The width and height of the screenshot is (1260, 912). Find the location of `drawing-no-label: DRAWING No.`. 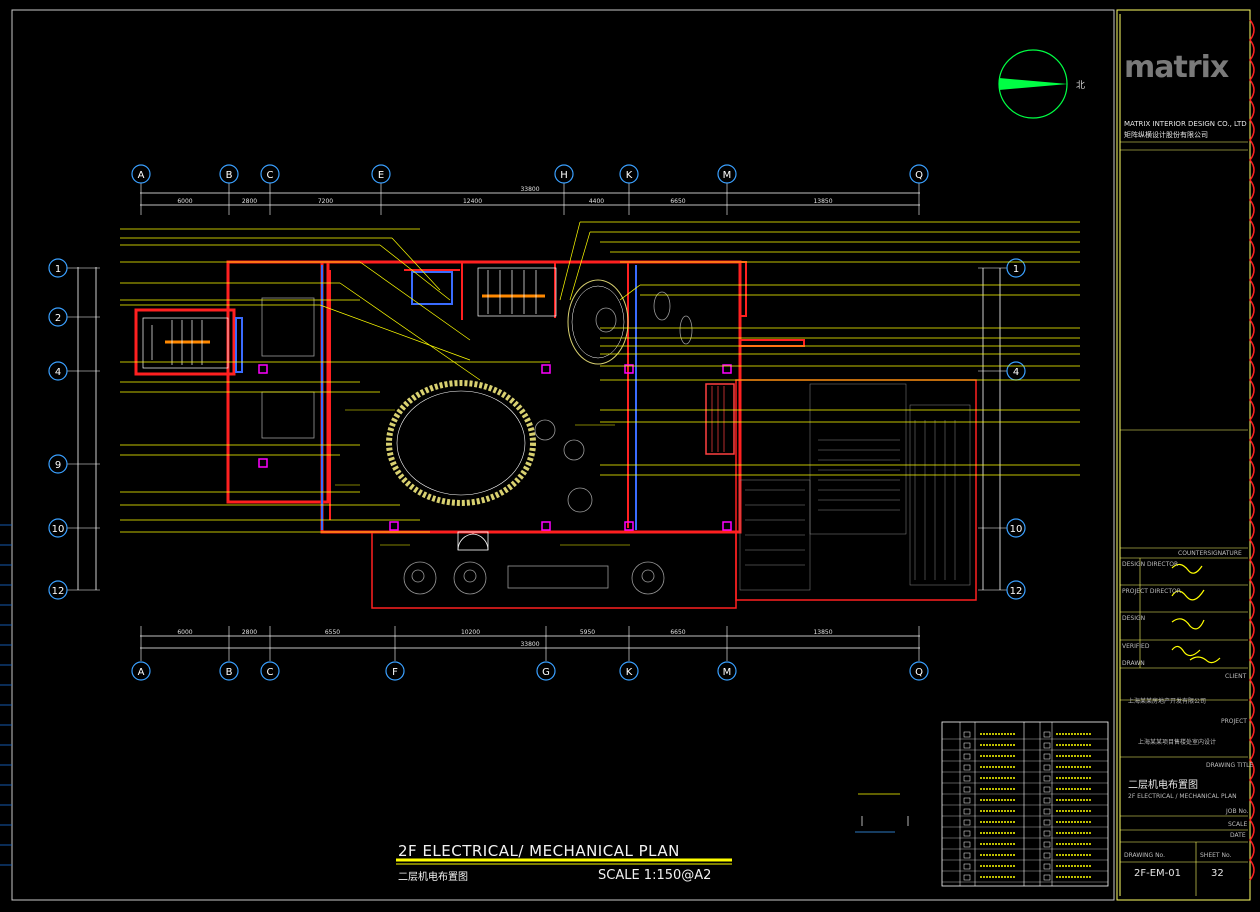

drawing-no-label: DRAWING No. is located at coordinates (1145, 855).